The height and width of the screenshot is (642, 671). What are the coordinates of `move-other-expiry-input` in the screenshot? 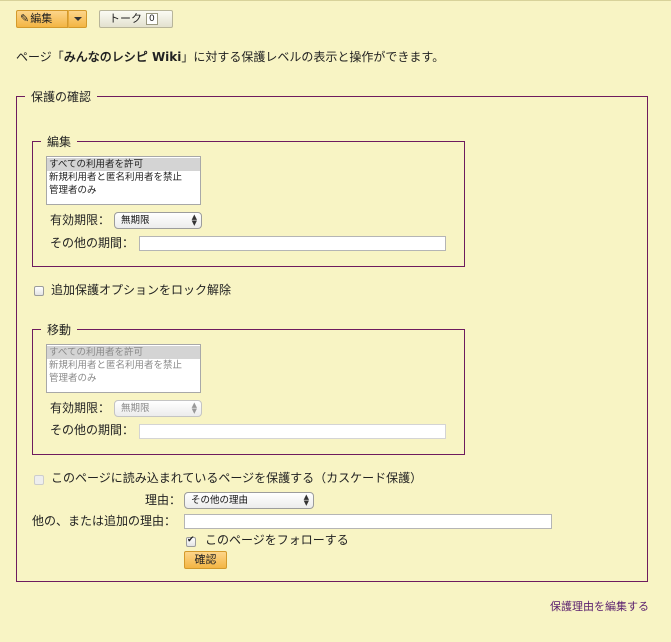 It's located at (292, 431).